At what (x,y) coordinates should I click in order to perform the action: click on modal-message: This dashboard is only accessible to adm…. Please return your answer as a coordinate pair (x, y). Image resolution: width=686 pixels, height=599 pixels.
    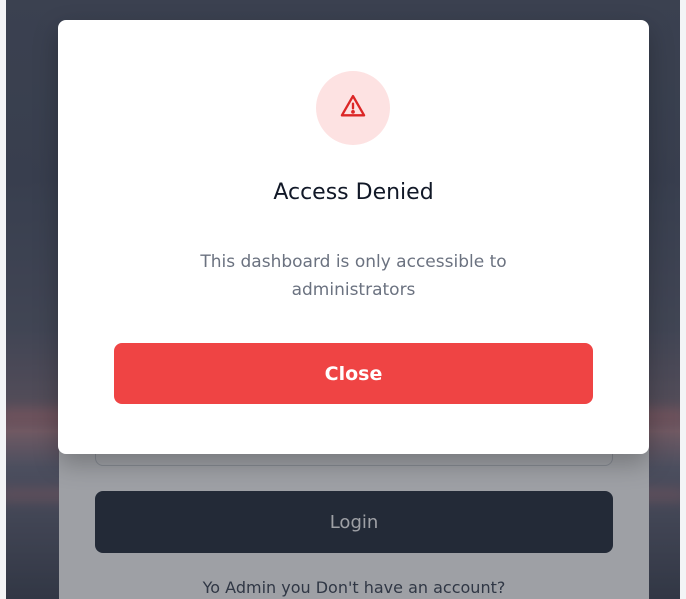
    Looking at the image, I should click on (353, 276).